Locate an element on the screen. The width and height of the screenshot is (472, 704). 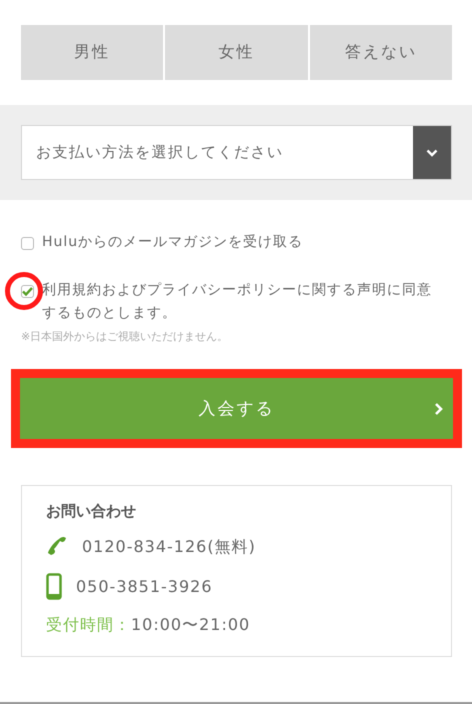
notice-text: ※日本国外からはご視聴いただけません。 is located at coordinates (125, 336).